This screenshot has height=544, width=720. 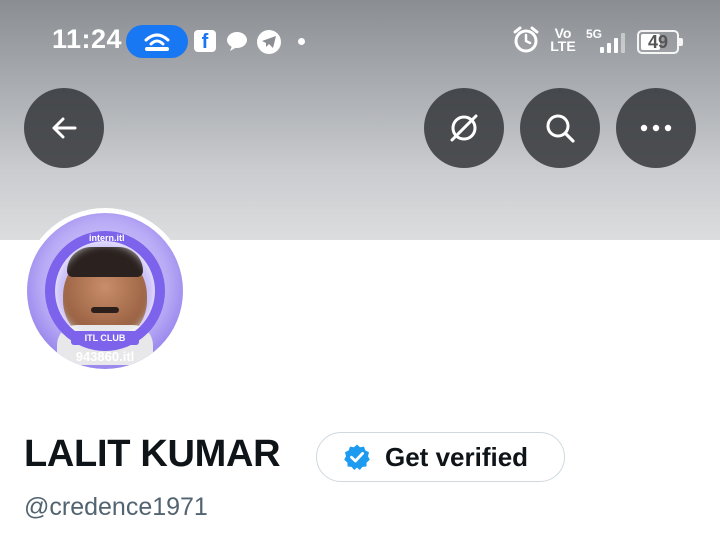 What do you see at coordinates (107, 238) in the screenshot?
I see `avatar-brand-label: intern.itl` at bounding box center [107, 238].